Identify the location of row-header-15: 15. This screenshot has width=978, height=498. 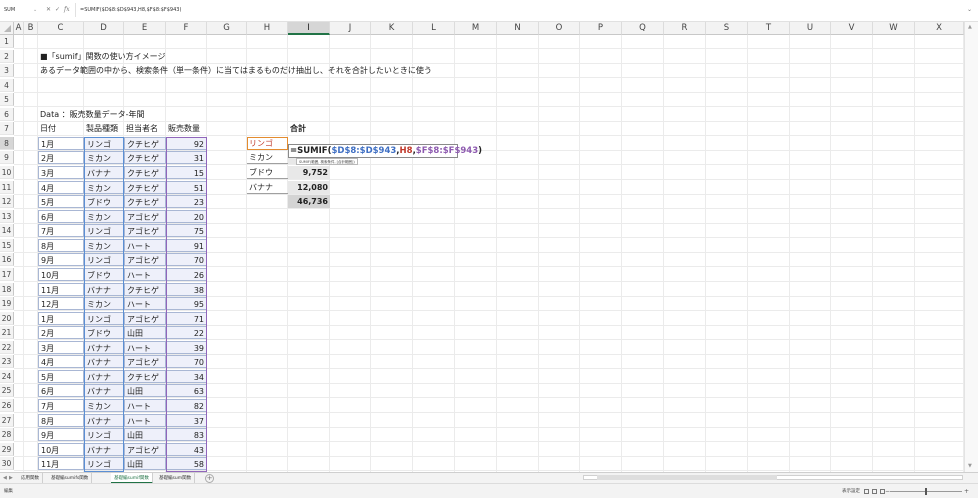
(7, 245).